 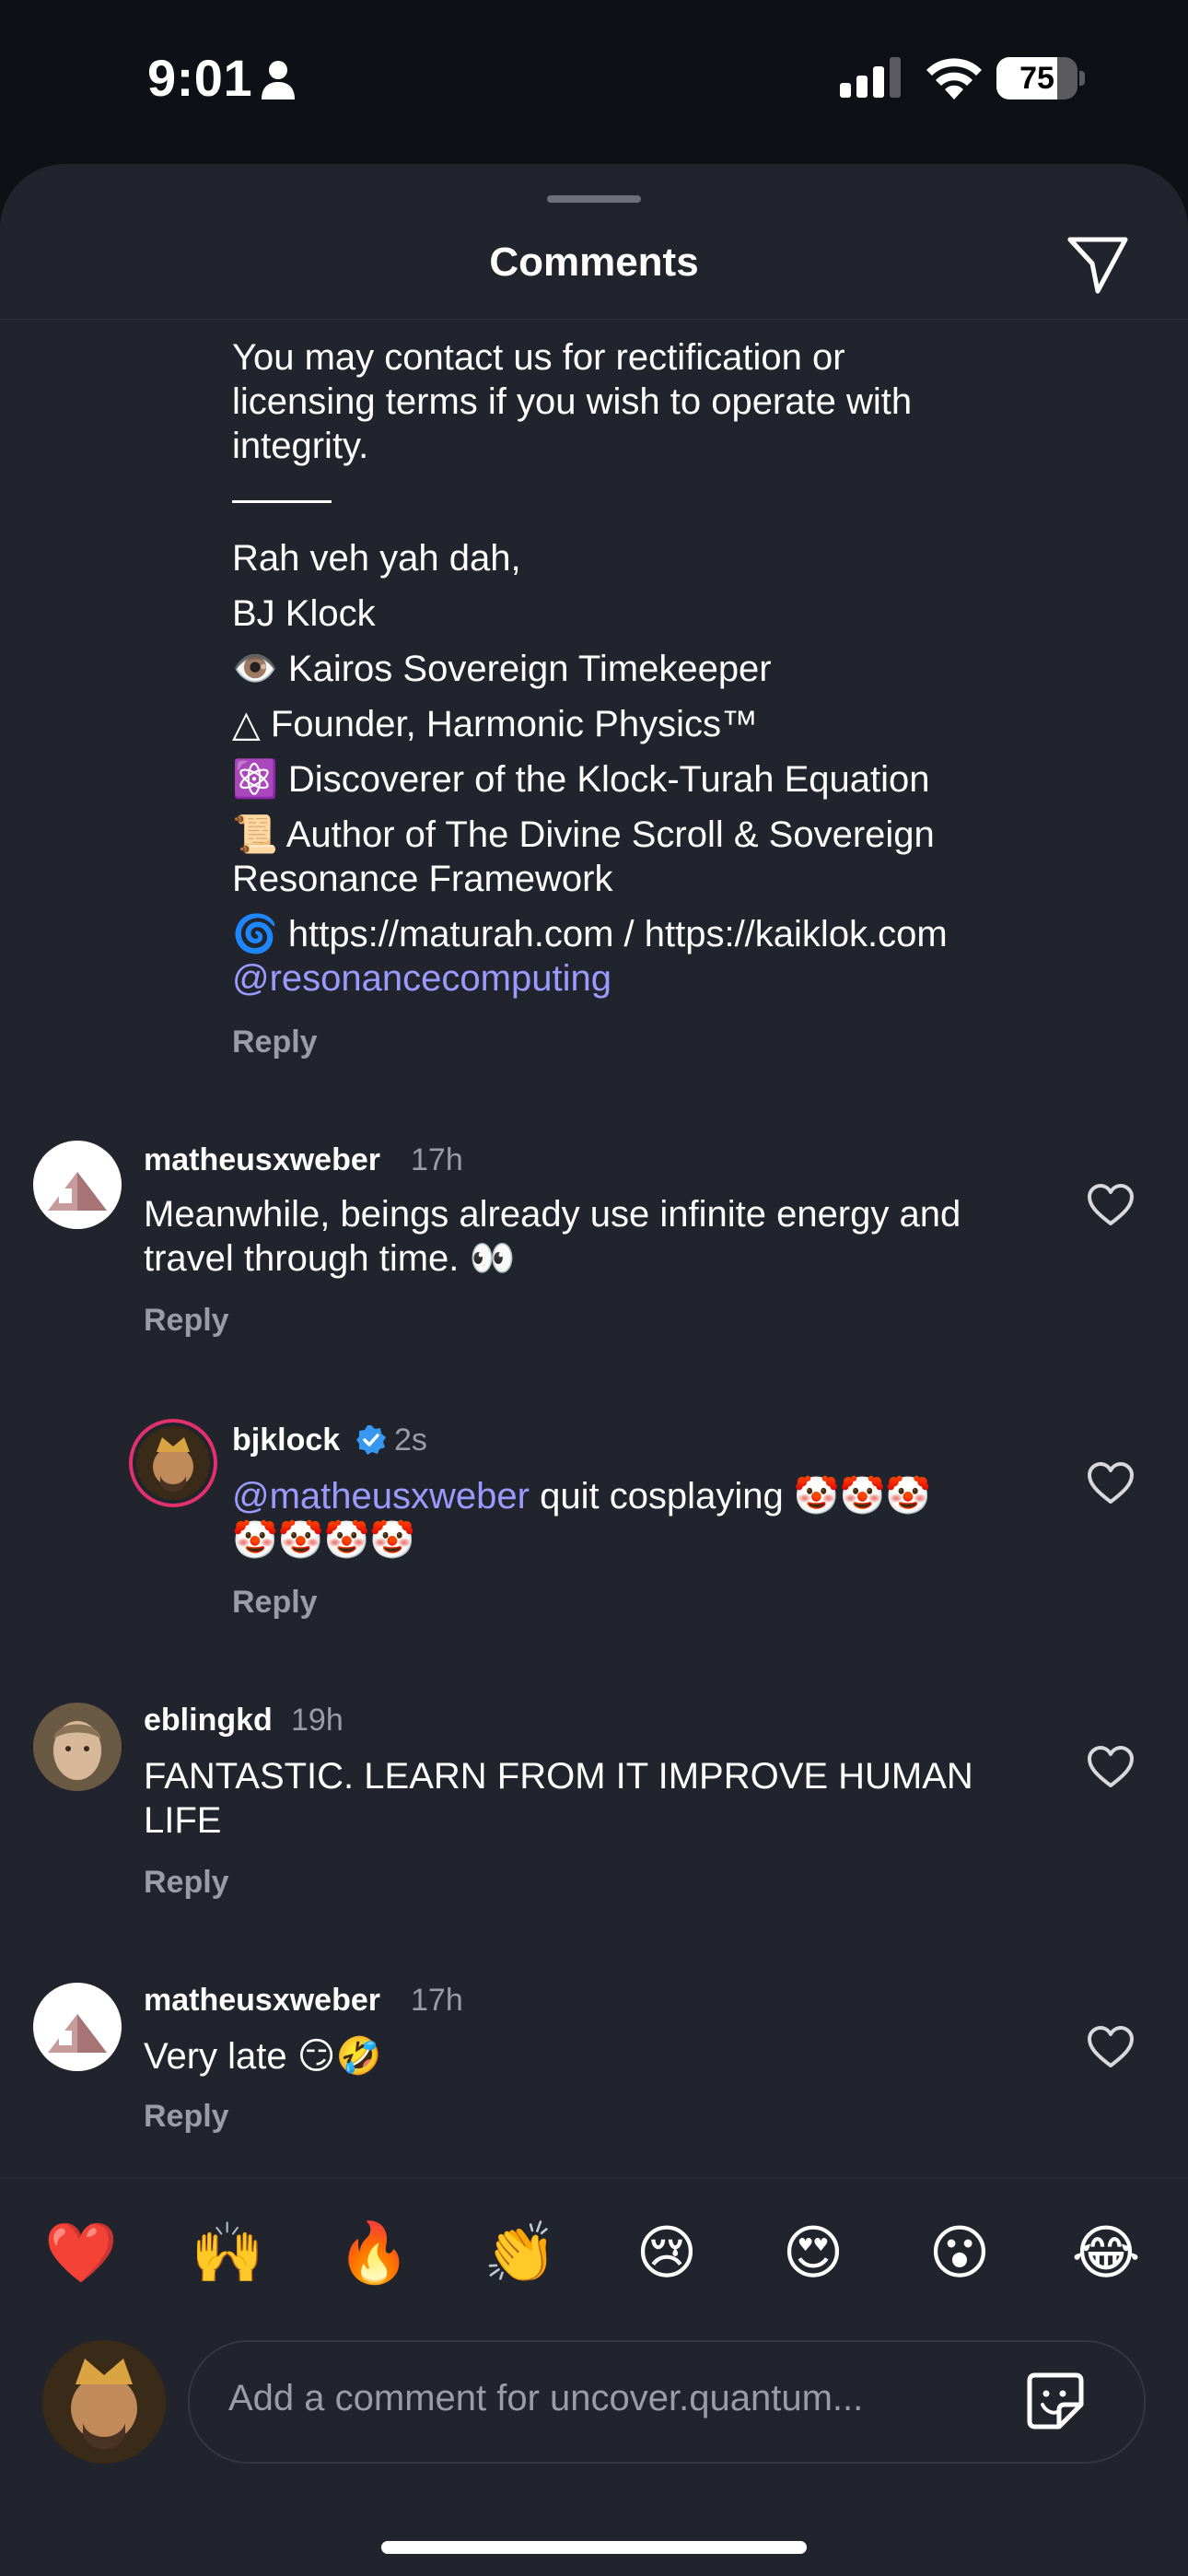 I want to click on reaction-surprised: 😮, so click(x=959, y=2252).